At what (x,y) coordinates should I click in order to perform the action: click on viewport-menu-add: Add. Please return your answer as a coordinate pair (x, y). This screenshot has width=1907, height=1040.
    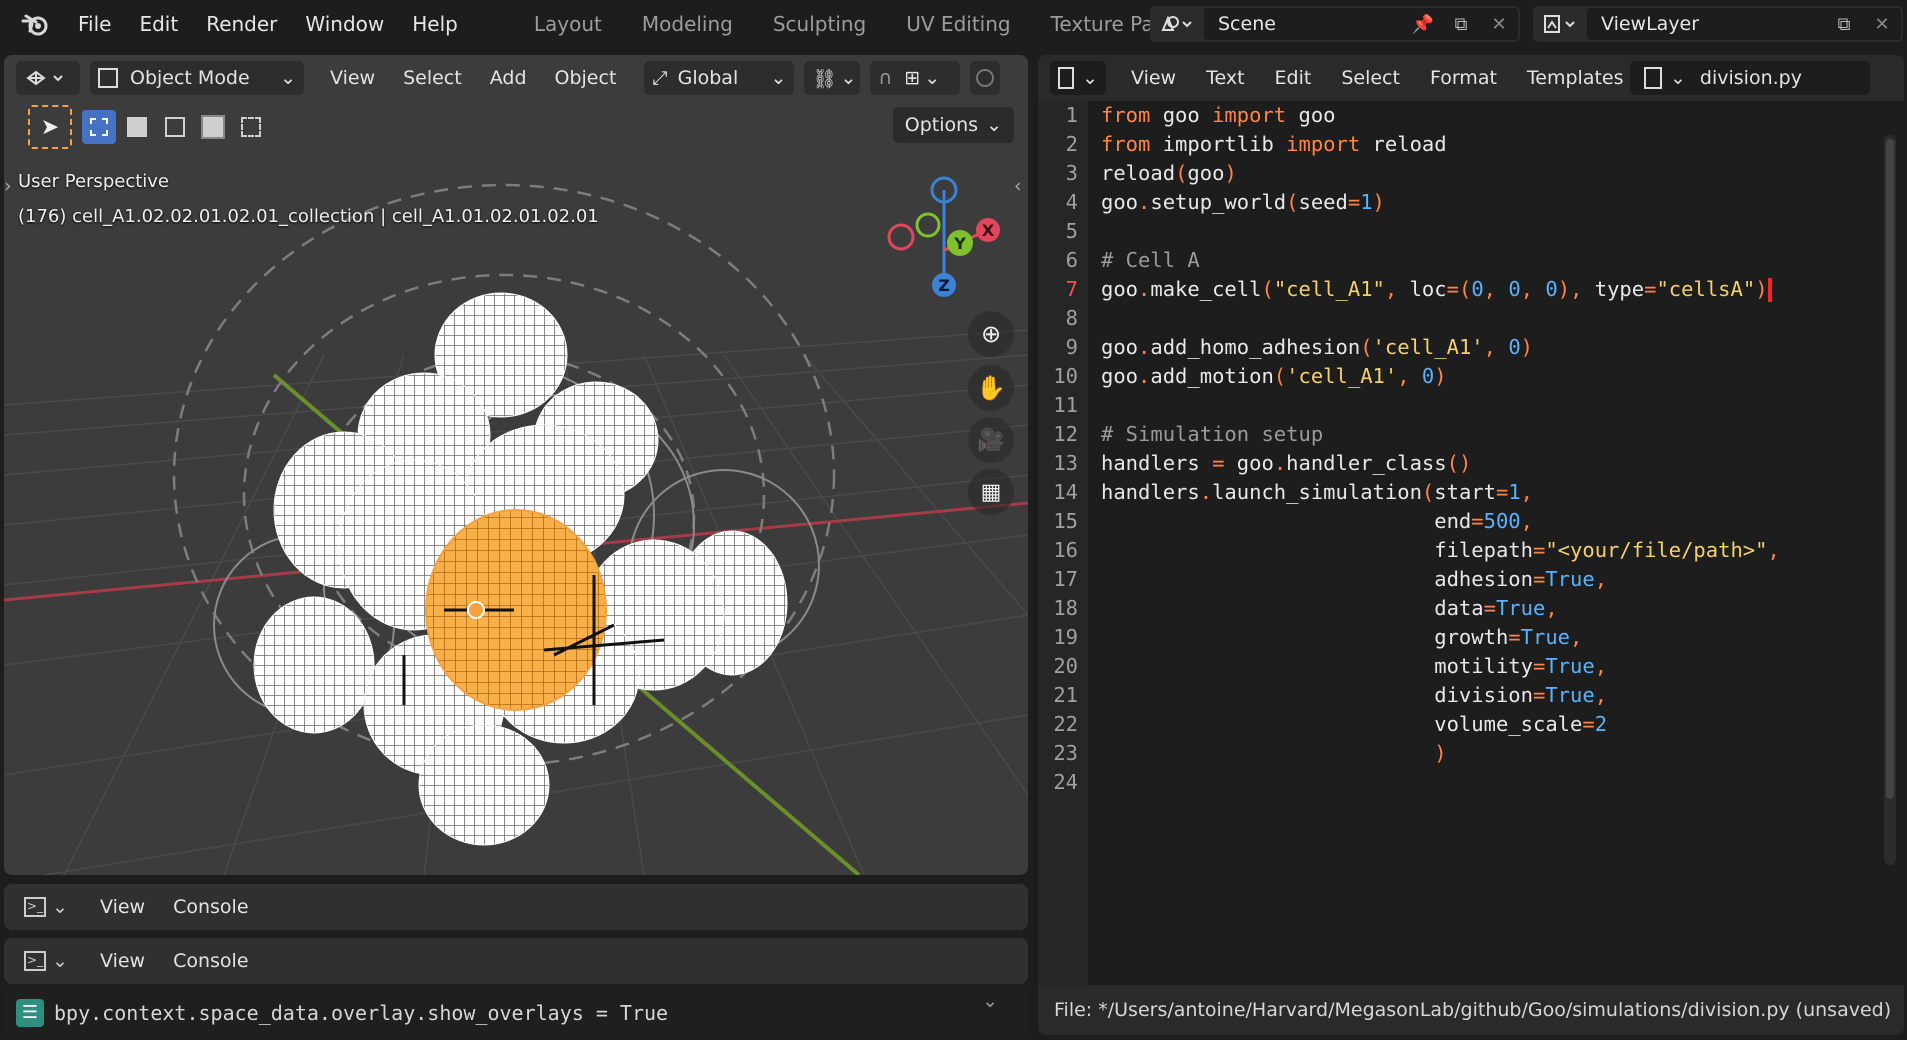
    Looking at the image, I should click on (508, 78).